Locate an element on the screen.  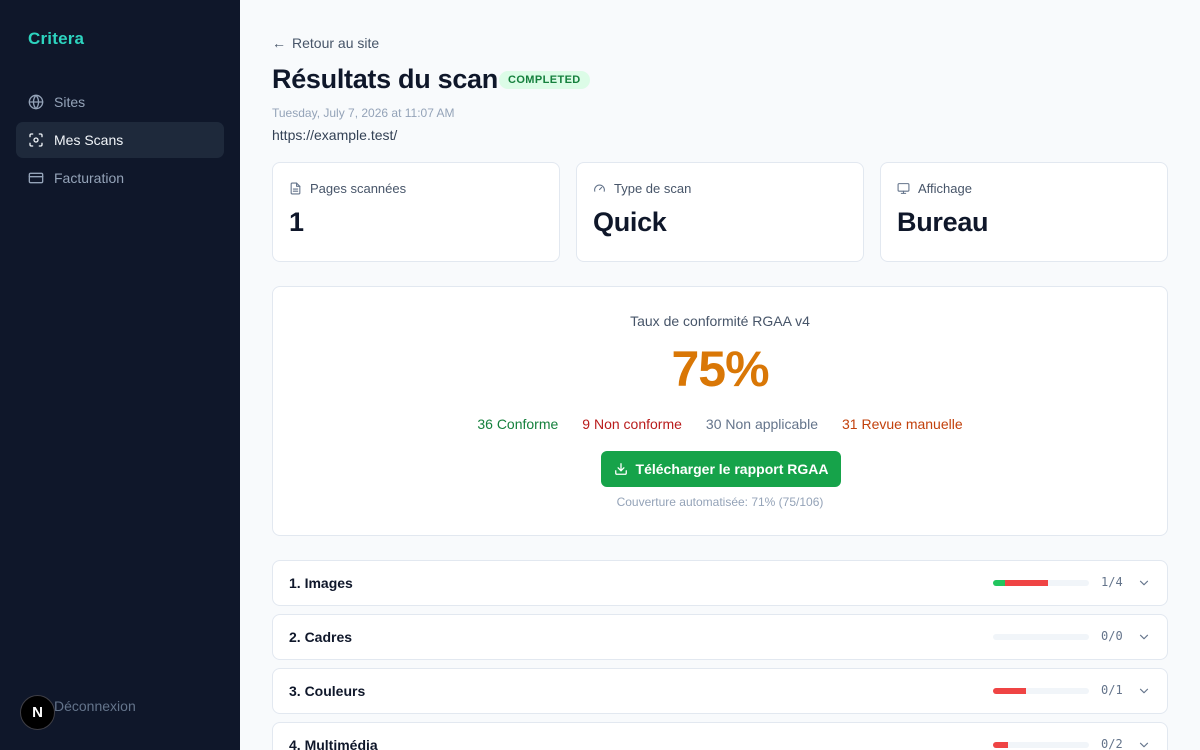
scan-date: Tuesday, July 7, 2026 at 11:07 AM is located at coordinates (363, 113).